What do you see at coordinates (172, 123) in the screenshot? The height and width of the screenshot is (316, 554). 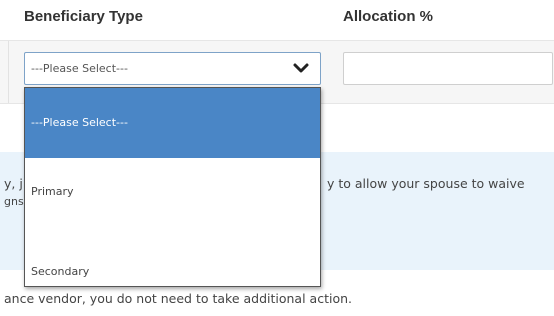 I see `option-please-select: ---Please Select---` at bounding box center [172, 123].